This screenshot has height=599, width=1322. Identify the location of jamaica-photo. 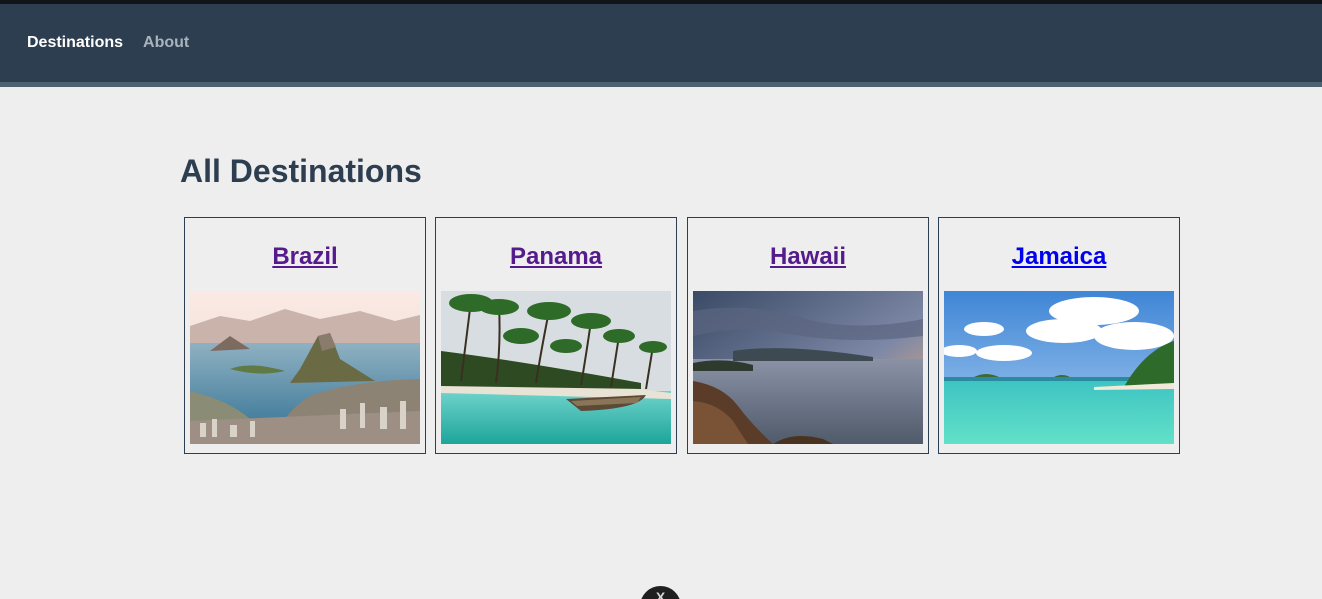
(1059, 367).